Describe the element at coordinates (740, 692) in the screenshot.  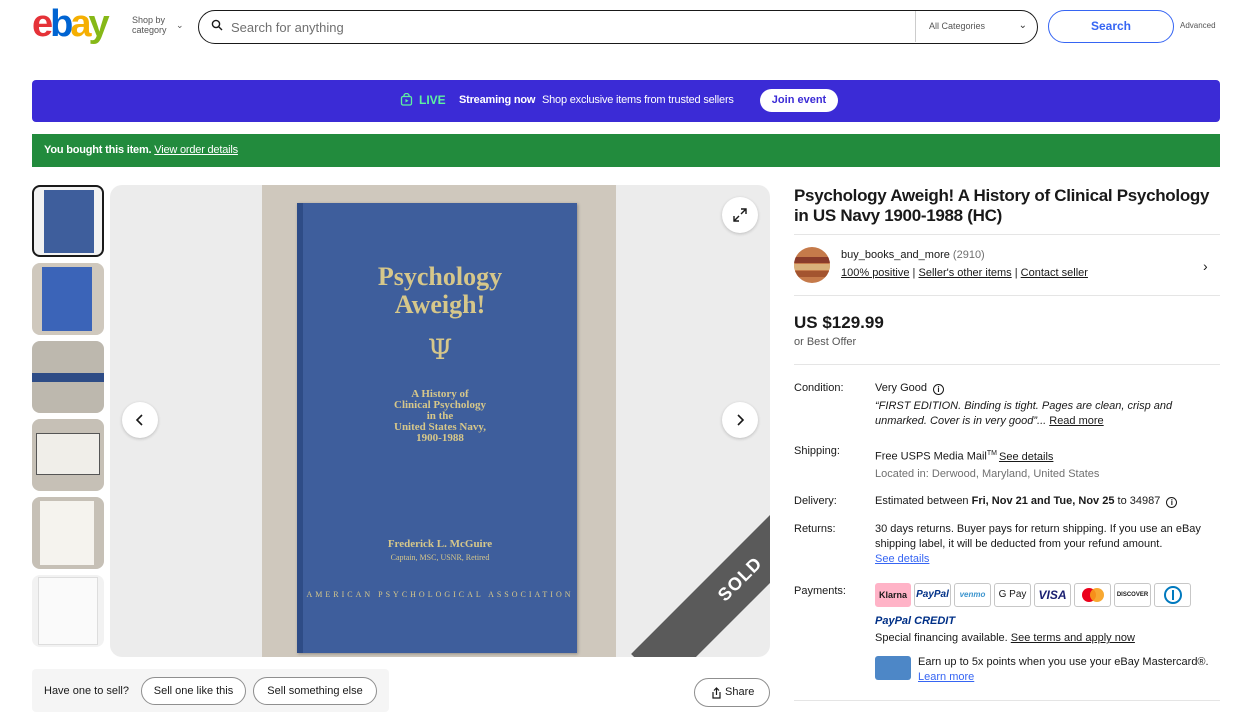
I see `share-label: Share` at that location.